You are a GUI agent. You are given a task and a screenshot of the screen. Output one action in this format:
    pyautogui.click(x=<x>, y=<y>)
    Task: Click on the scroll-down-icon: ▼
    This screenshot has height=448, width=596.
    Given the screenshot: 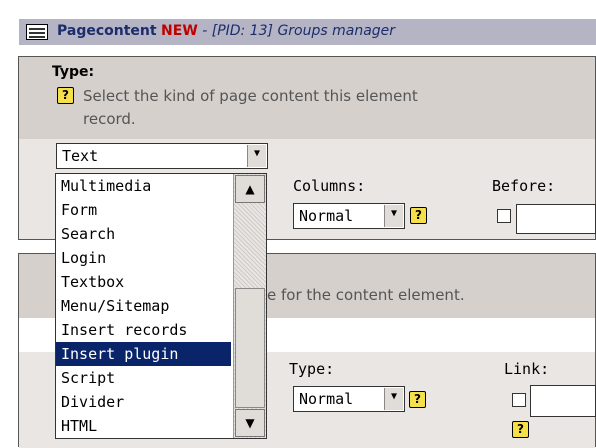 What is the action you would take?
    pyautogui.click(x=250, y=423)
    